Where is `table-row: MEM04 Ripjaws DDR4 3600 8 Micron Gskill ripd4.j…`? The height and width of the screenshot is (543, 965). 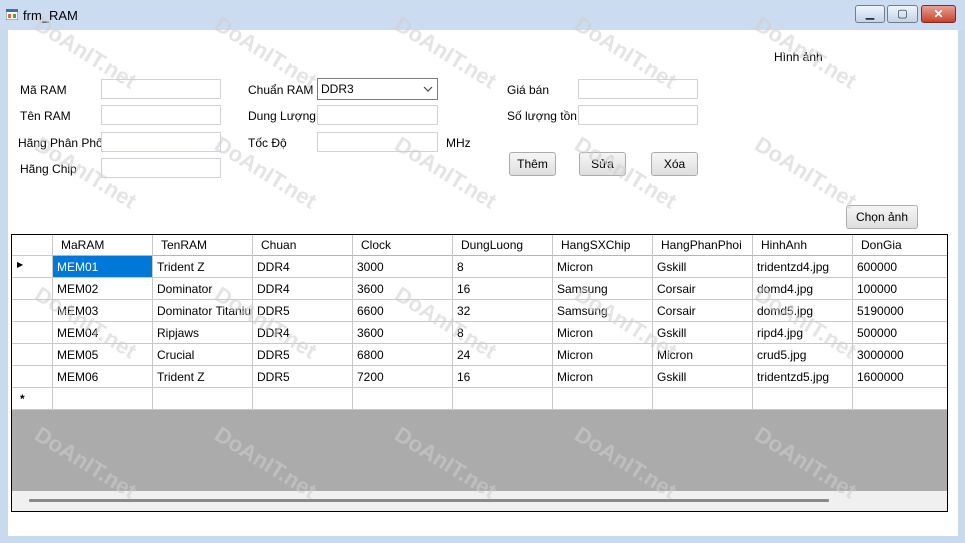
table-row: MEM04 Ripjaws DDR4 3600 8 Micron Gskill ripd4.j… is located at coordinates (479, 333).